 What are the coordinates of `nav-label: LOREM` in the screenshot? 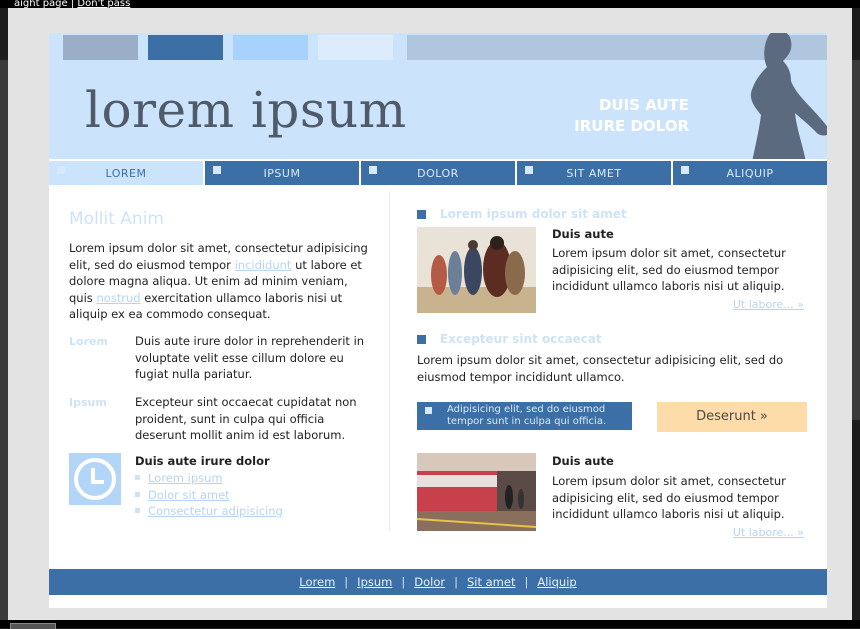 It's located at (126, 173).